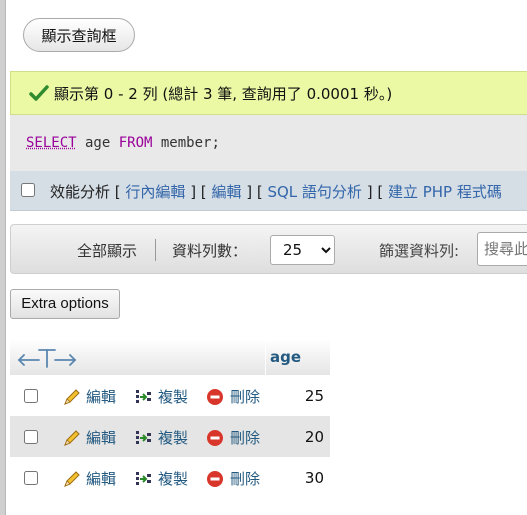 This screenshot has width=527, height=515. What do you see at coordinates (210, 251) in the screenshot?
I see `rows-per-page-label: 資料列數：` at bounding box center [210, 251].